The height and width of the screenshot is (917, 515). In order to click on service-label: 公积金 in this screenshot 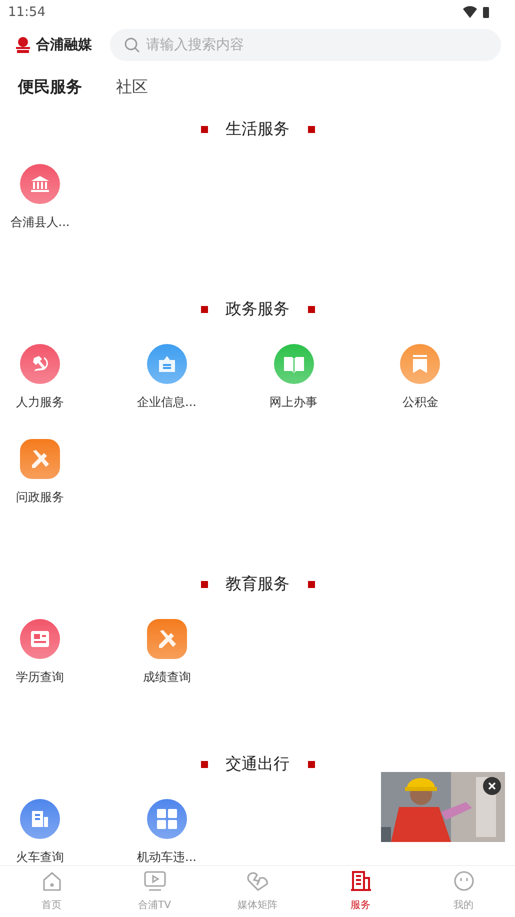, I will do `click(420, 402)`.